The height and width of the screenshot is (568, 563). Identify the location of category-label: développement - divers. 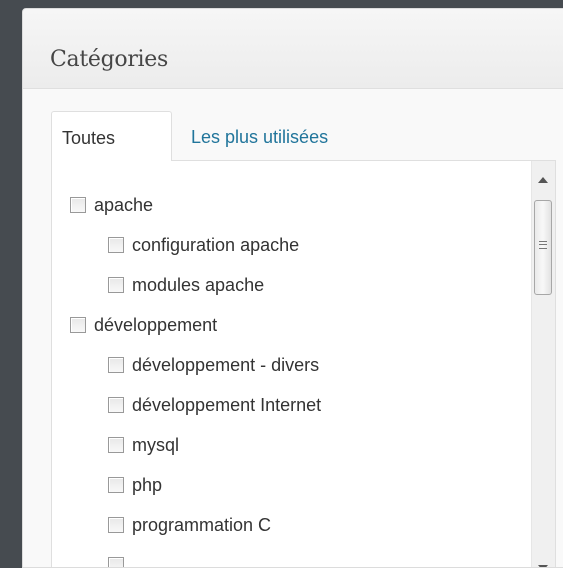
(226, 364).